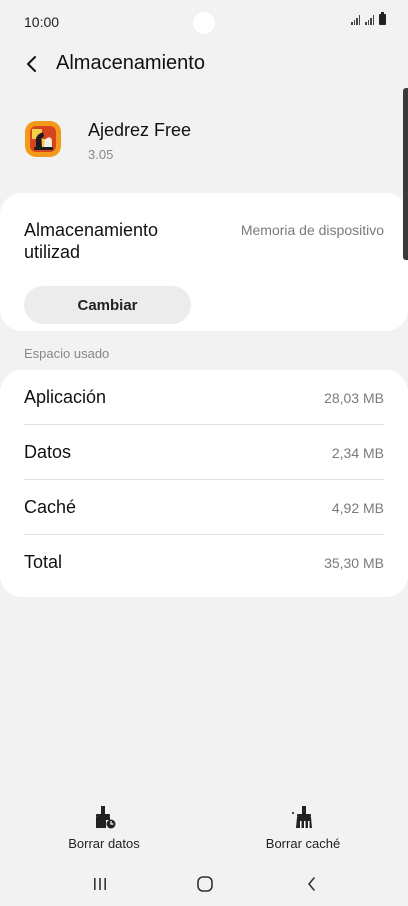  I want to click on nav-back-icon, so click(311, 884).